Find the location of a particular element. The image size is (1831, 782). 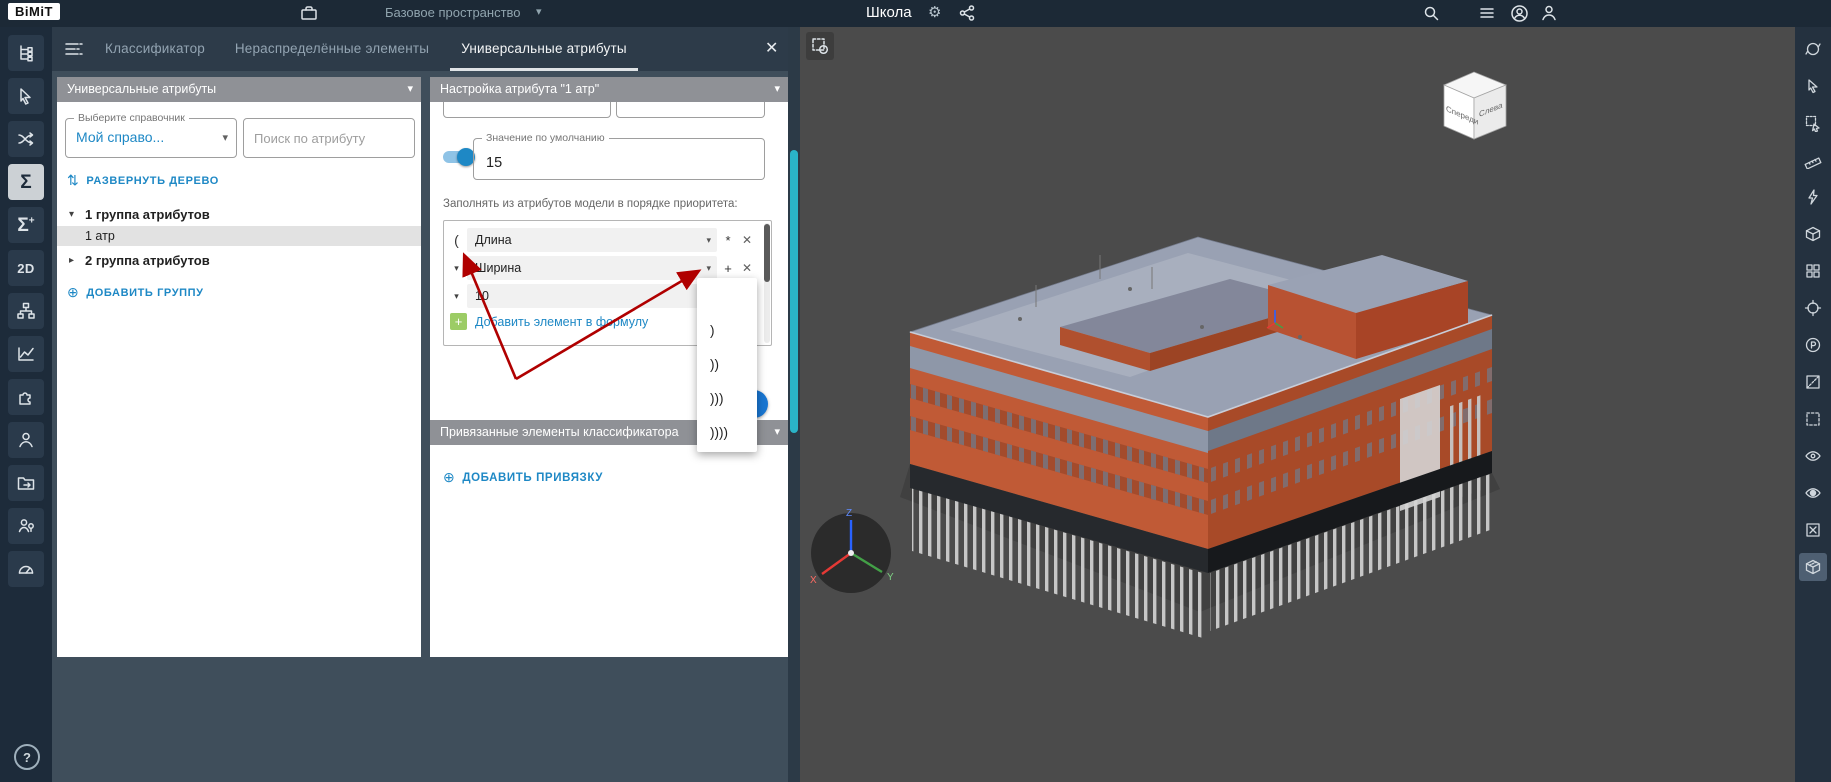

close-panel-icon: ✕ is located at coordinates (771, 48).